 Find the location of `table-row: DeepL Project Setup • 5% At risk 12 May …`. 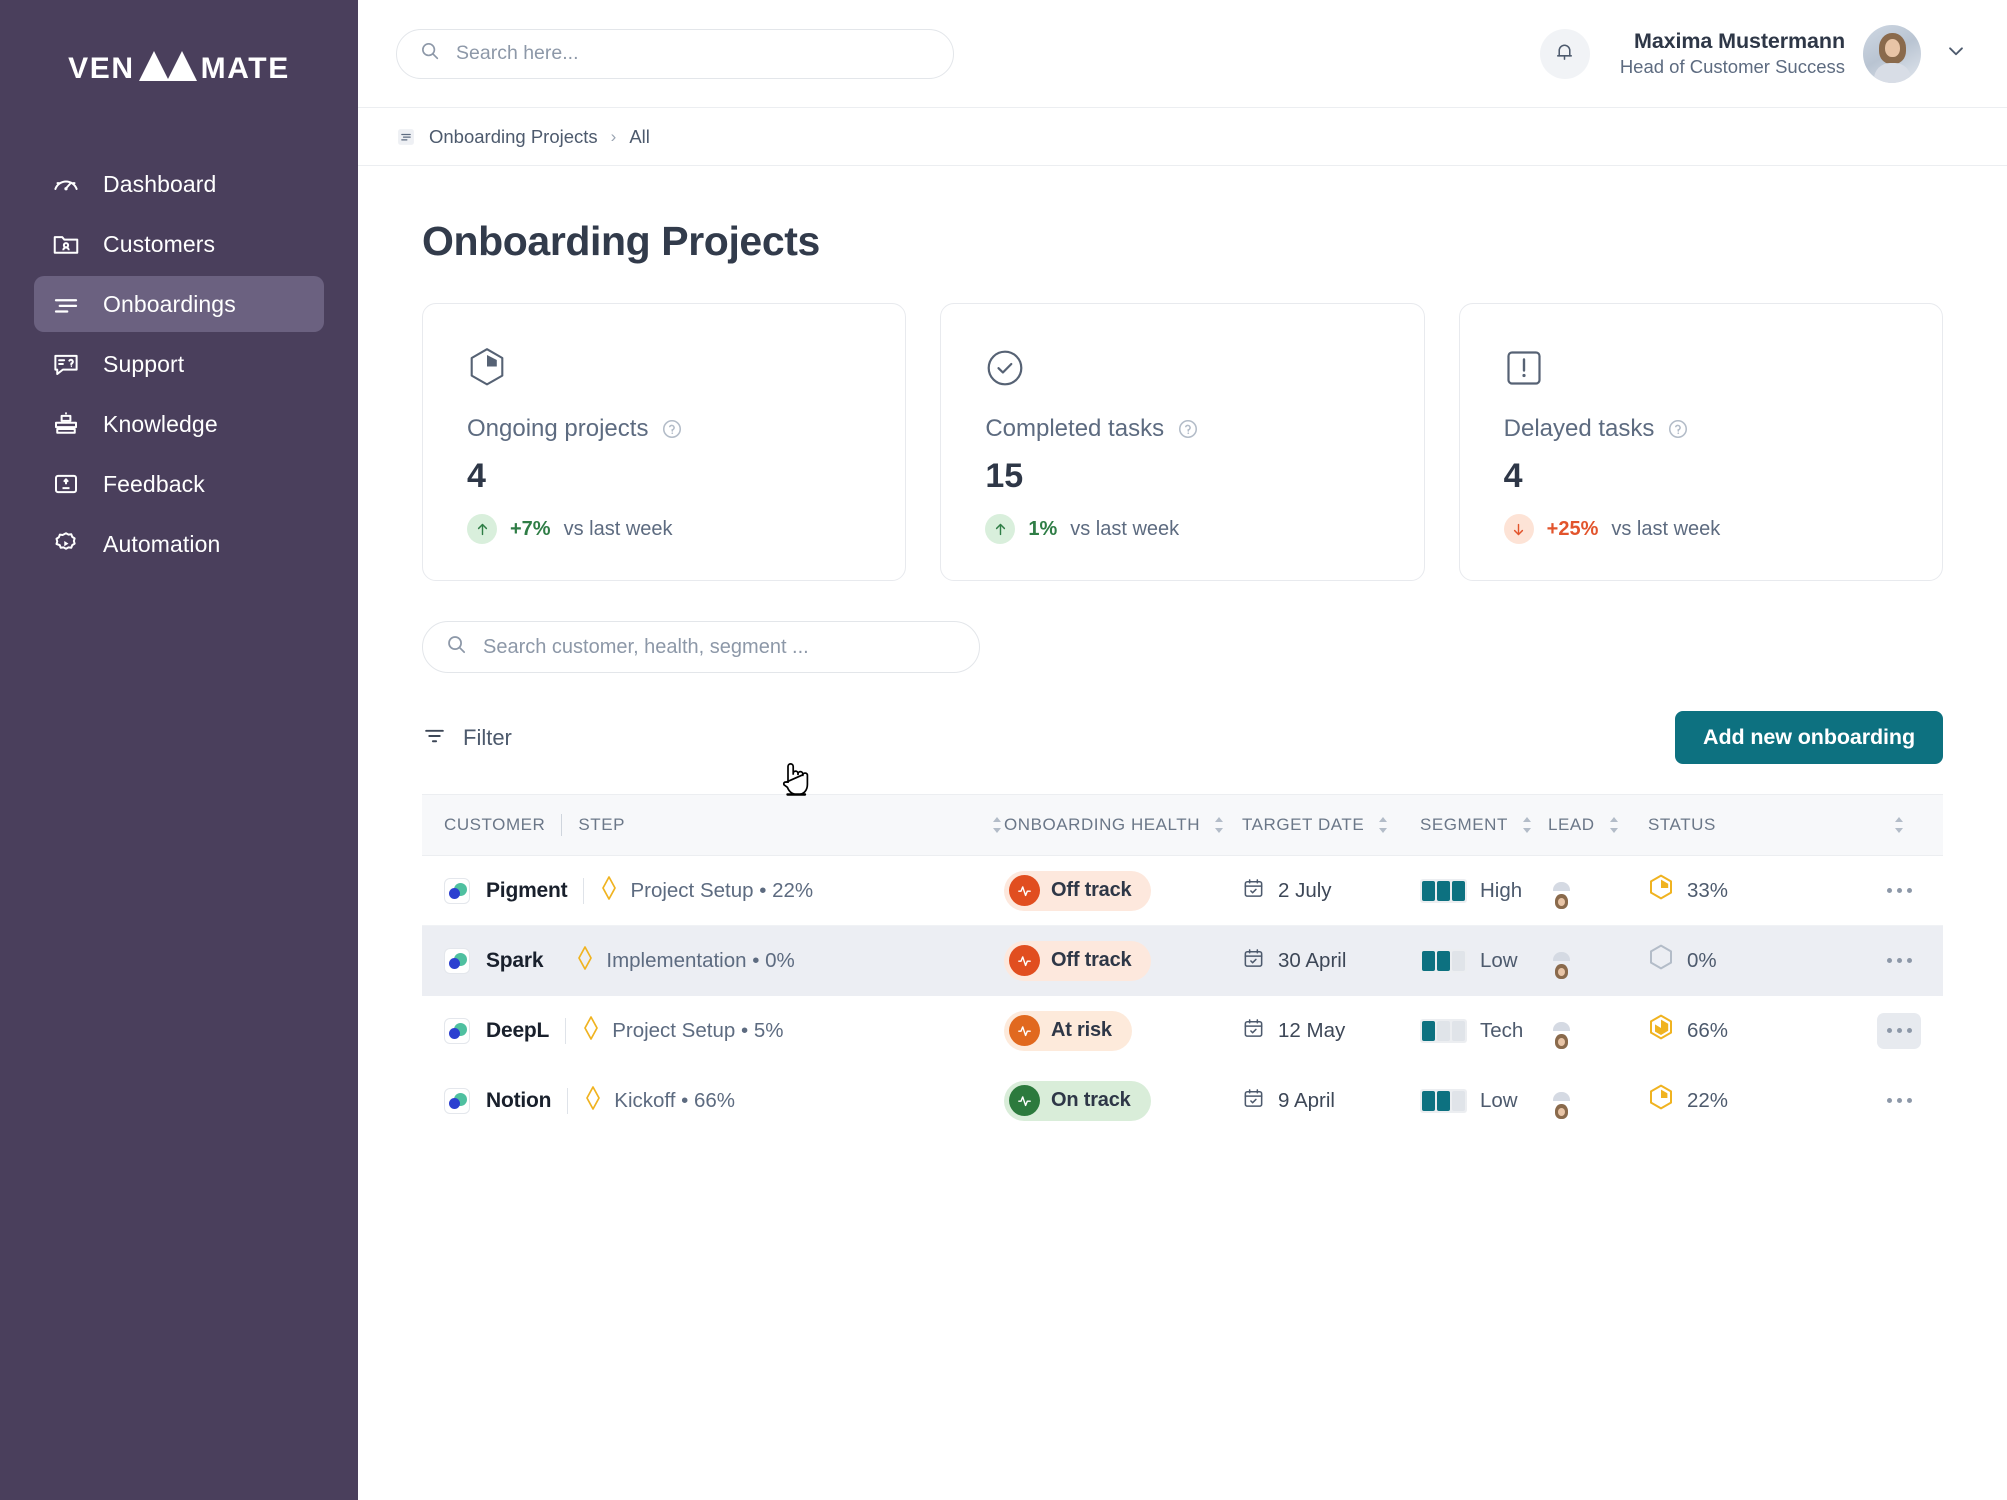

table-row: DeepL Project Setup • 5% At risk 12 May … is located at coordinates (1182, 1031).